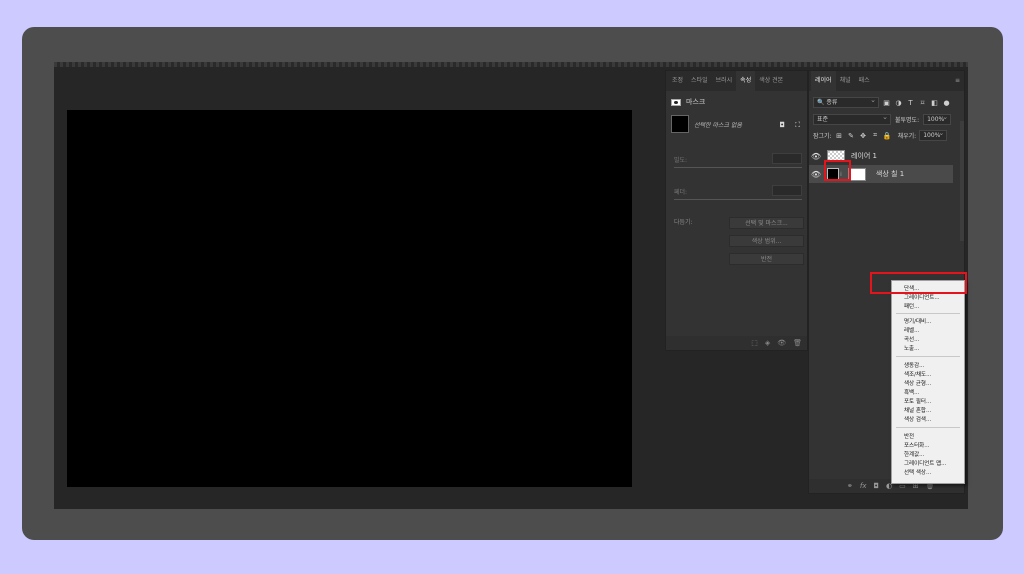  Describe the element at coordinates (851, 136) in the screenshot. I see `lock-image-icon: ✎` at that location.